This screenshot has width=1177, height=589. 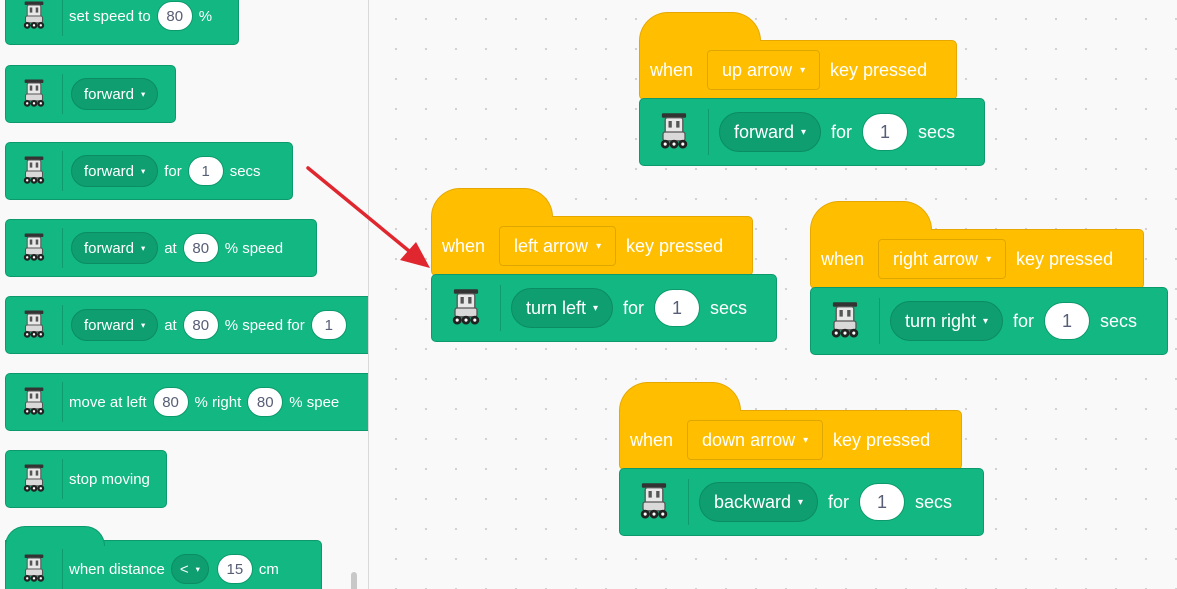 I want to click on block-label: stop moving, so click(x=109, y=479).